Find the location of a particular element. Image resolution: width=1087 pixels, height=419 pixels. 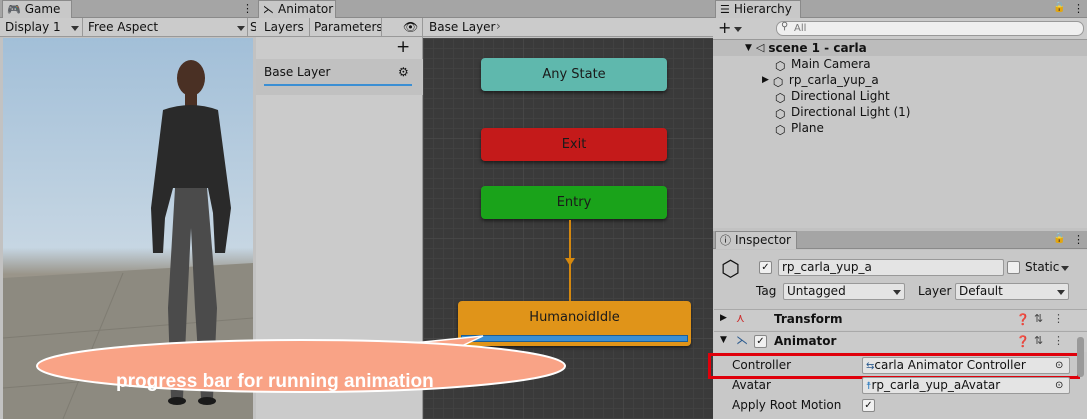

hierarchy-tab: ☰ Hierarchy is located at coordinates (758, 9).